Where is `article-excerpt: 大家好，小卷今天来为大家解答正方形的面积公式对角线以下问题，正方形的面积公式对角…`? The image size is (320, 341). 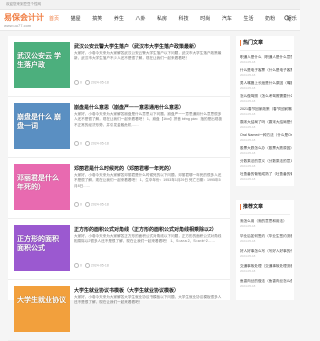
article-excerpt: 大家好，小卷今天来为大家解答正方形的面积公式对角线以下问题，正方形的面积公式对角… is located at coordinates (148, 239).